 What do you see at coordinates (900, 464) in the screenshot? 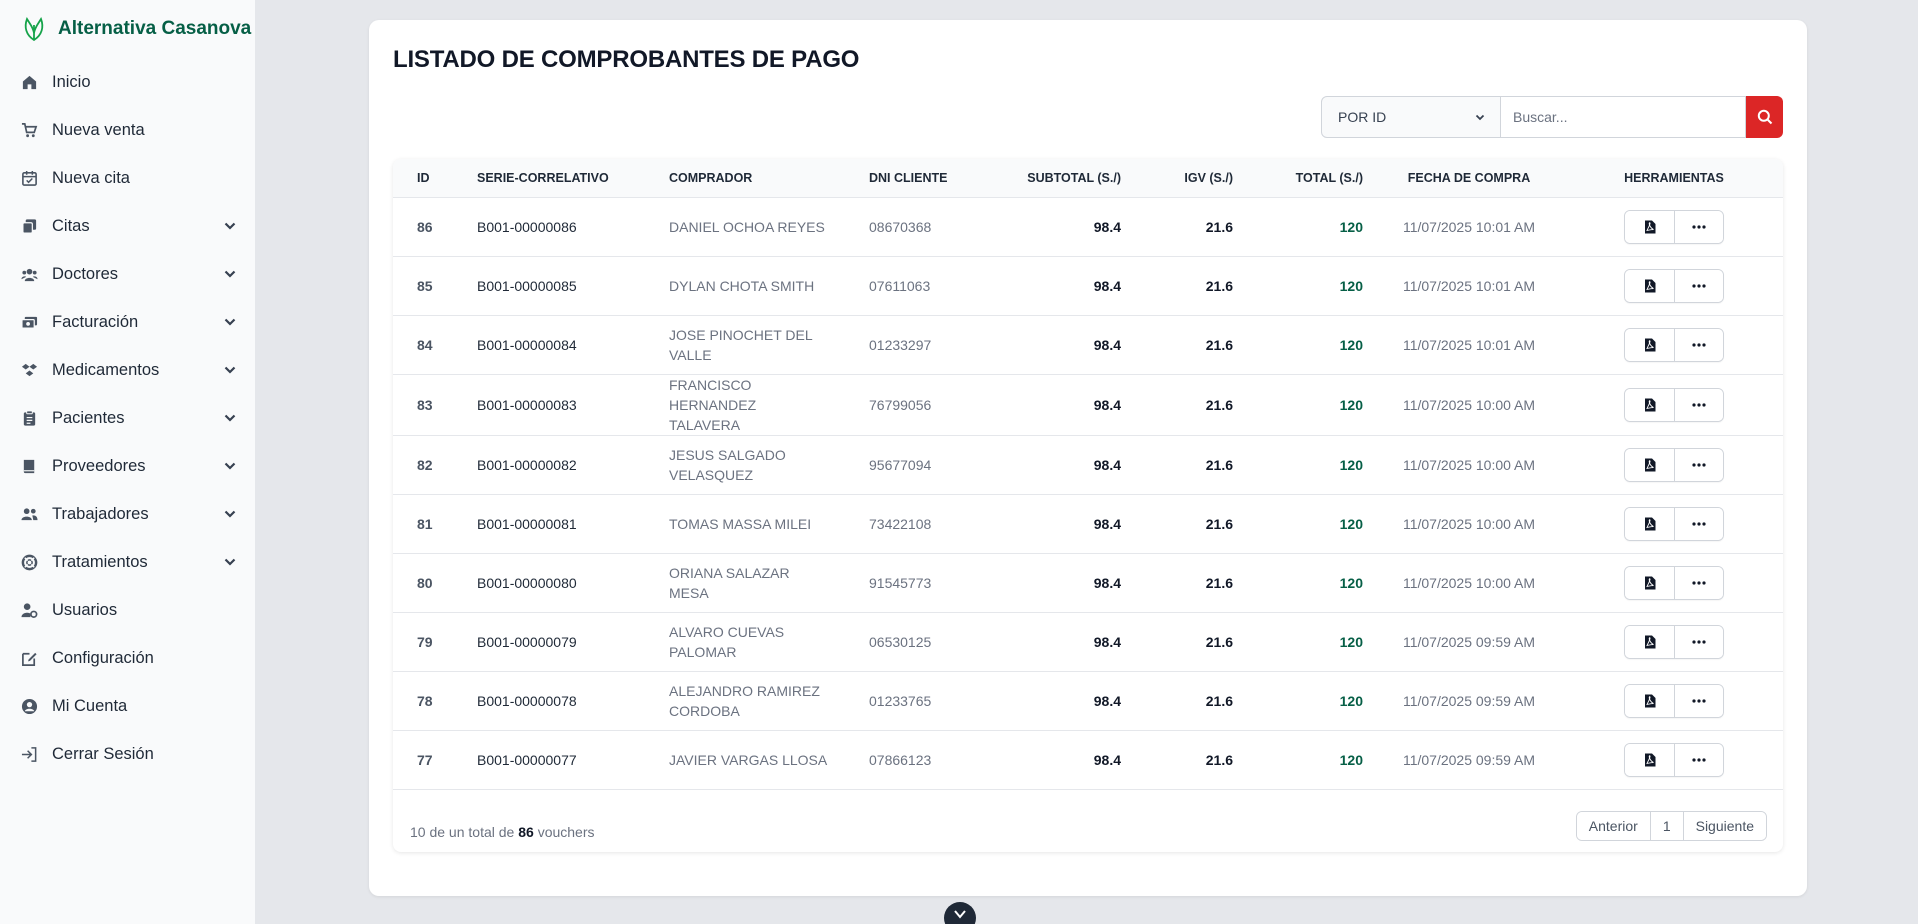
I see `cell-dni: 95677094` at bounding box center [900, 464].